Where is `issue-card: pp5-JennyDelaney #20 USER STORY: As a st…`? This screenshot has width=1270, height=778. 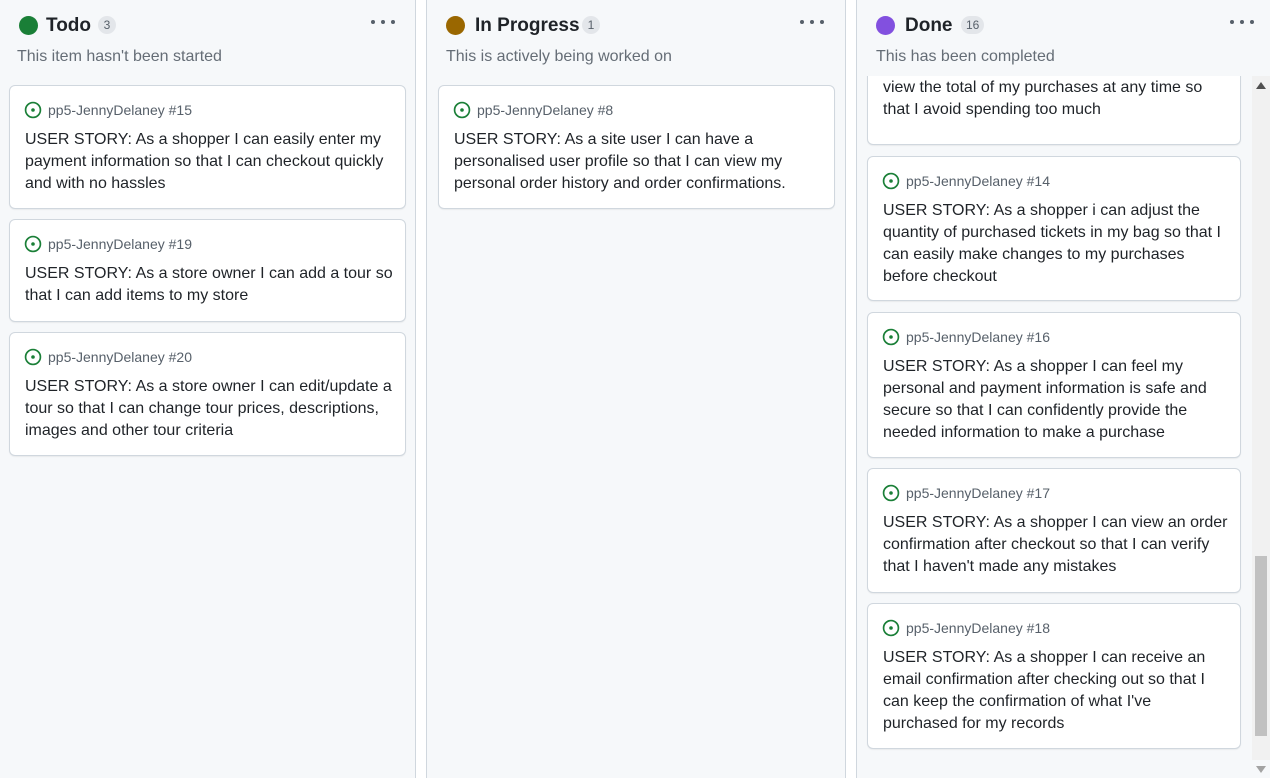
issue-card: pp5-JennyDelaney #20 USER STORY: As a st… is located at coordinates (207, 394).